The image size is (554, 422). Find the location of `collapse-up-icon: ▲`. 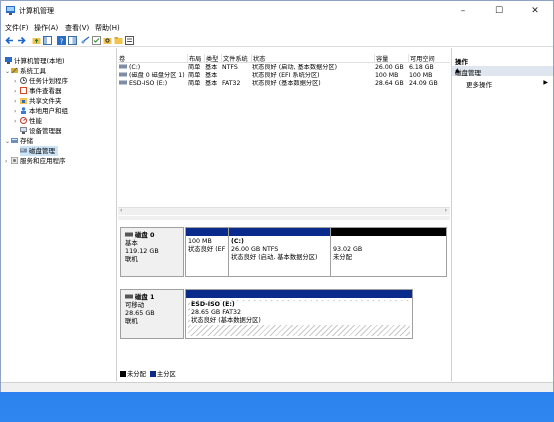

collapse-up-icon: ▲ is located at coordinates (502, 70).